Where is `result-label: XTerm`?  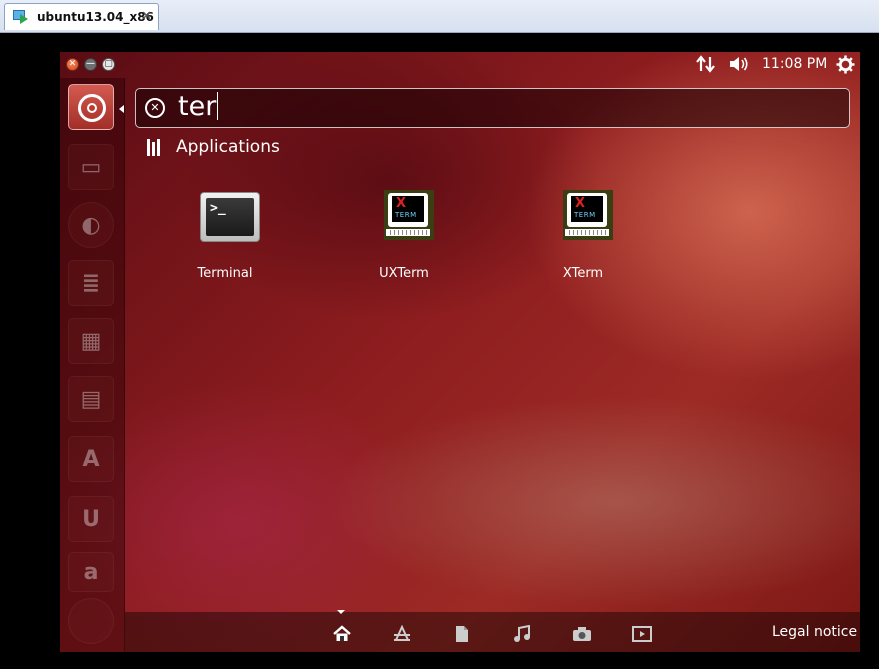
result-label: XTerm is located at coordinates (583, 273).